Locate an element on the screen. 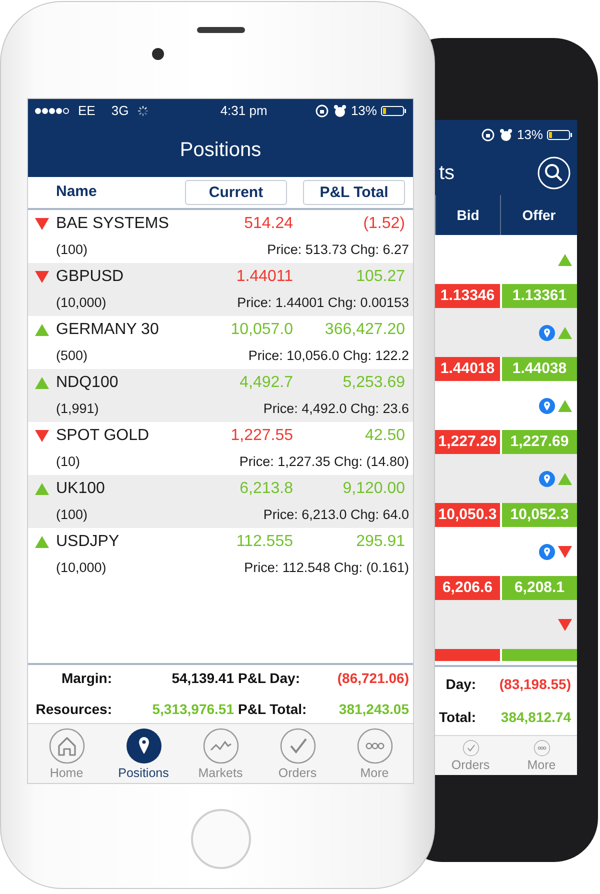 The width and height of the screenshot is (600, 894). position-quantity: (1,991) is located at coordinates (78, 409).